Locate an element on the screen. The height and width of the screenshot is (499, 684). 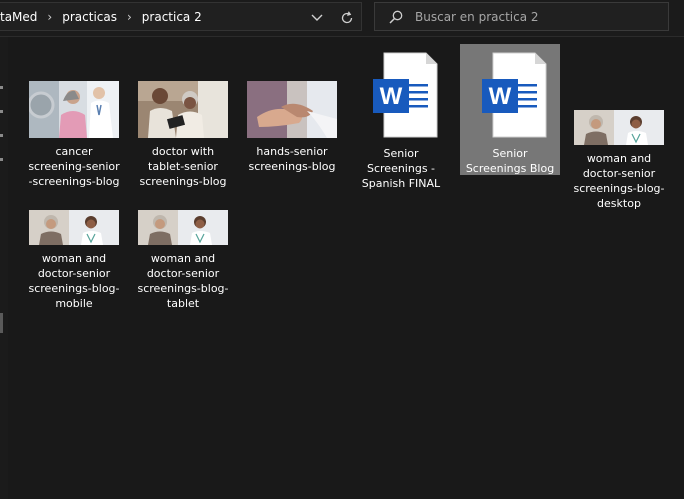
file-item-senior-screenings-blog: W Senior Screenings Blog is located at coordinates (510, 109).